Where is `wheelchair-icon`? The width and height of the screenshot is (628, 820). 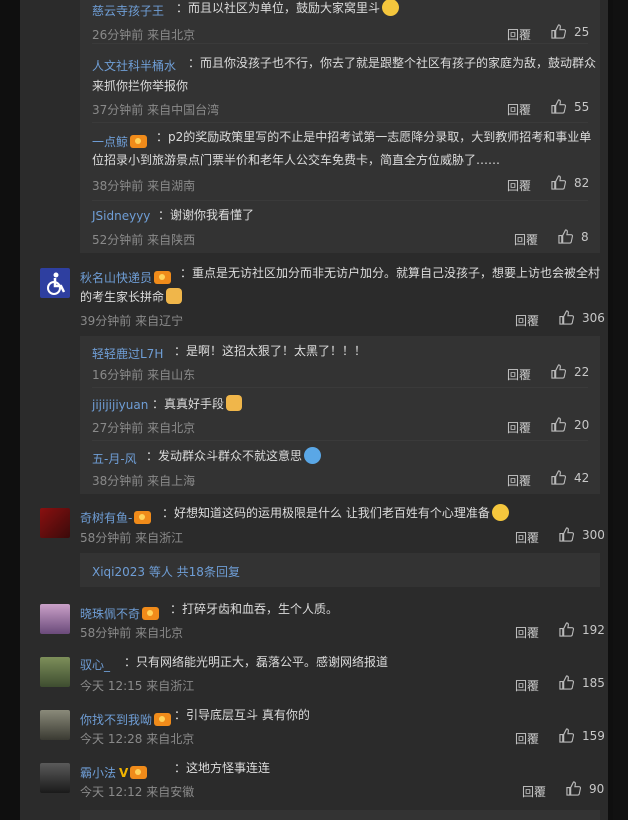
wheelchair-icon is located at coordinates (56, 283).